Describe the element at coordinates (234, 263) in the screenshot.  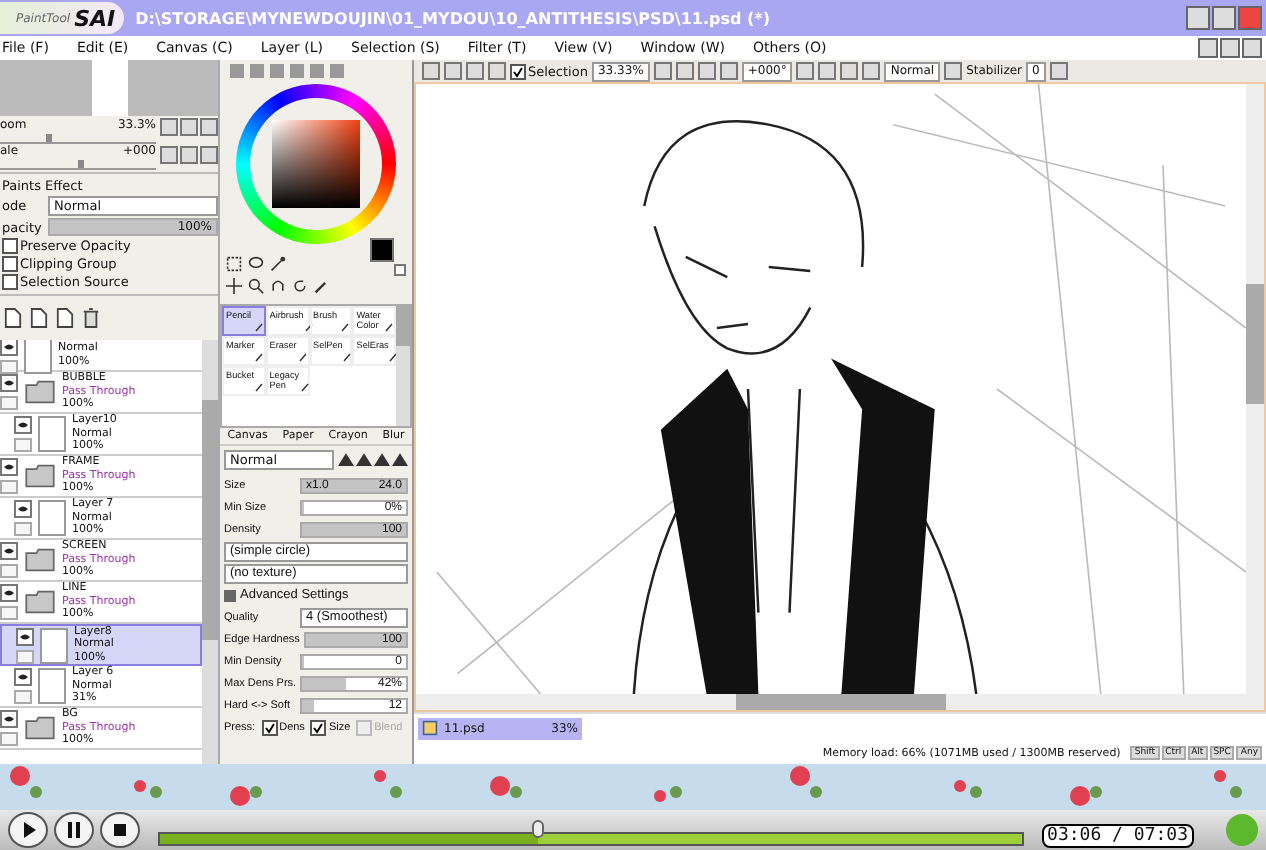
I see `rect-select-icon` at that location.